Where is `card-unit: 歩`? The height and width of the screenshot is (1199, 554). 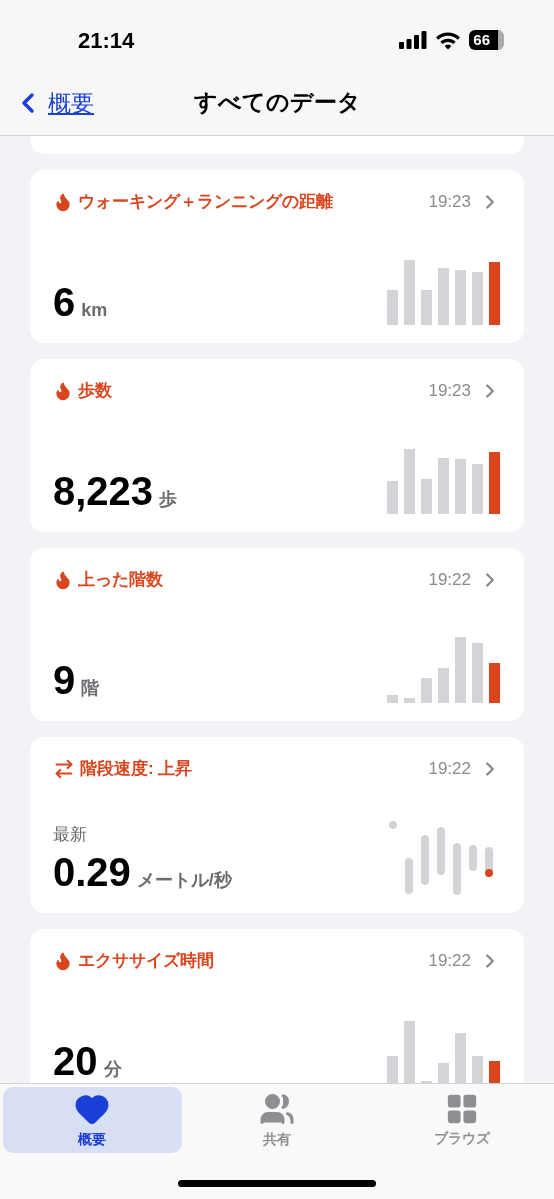 card-unit: 歩 is located at coordinates (168, 499).